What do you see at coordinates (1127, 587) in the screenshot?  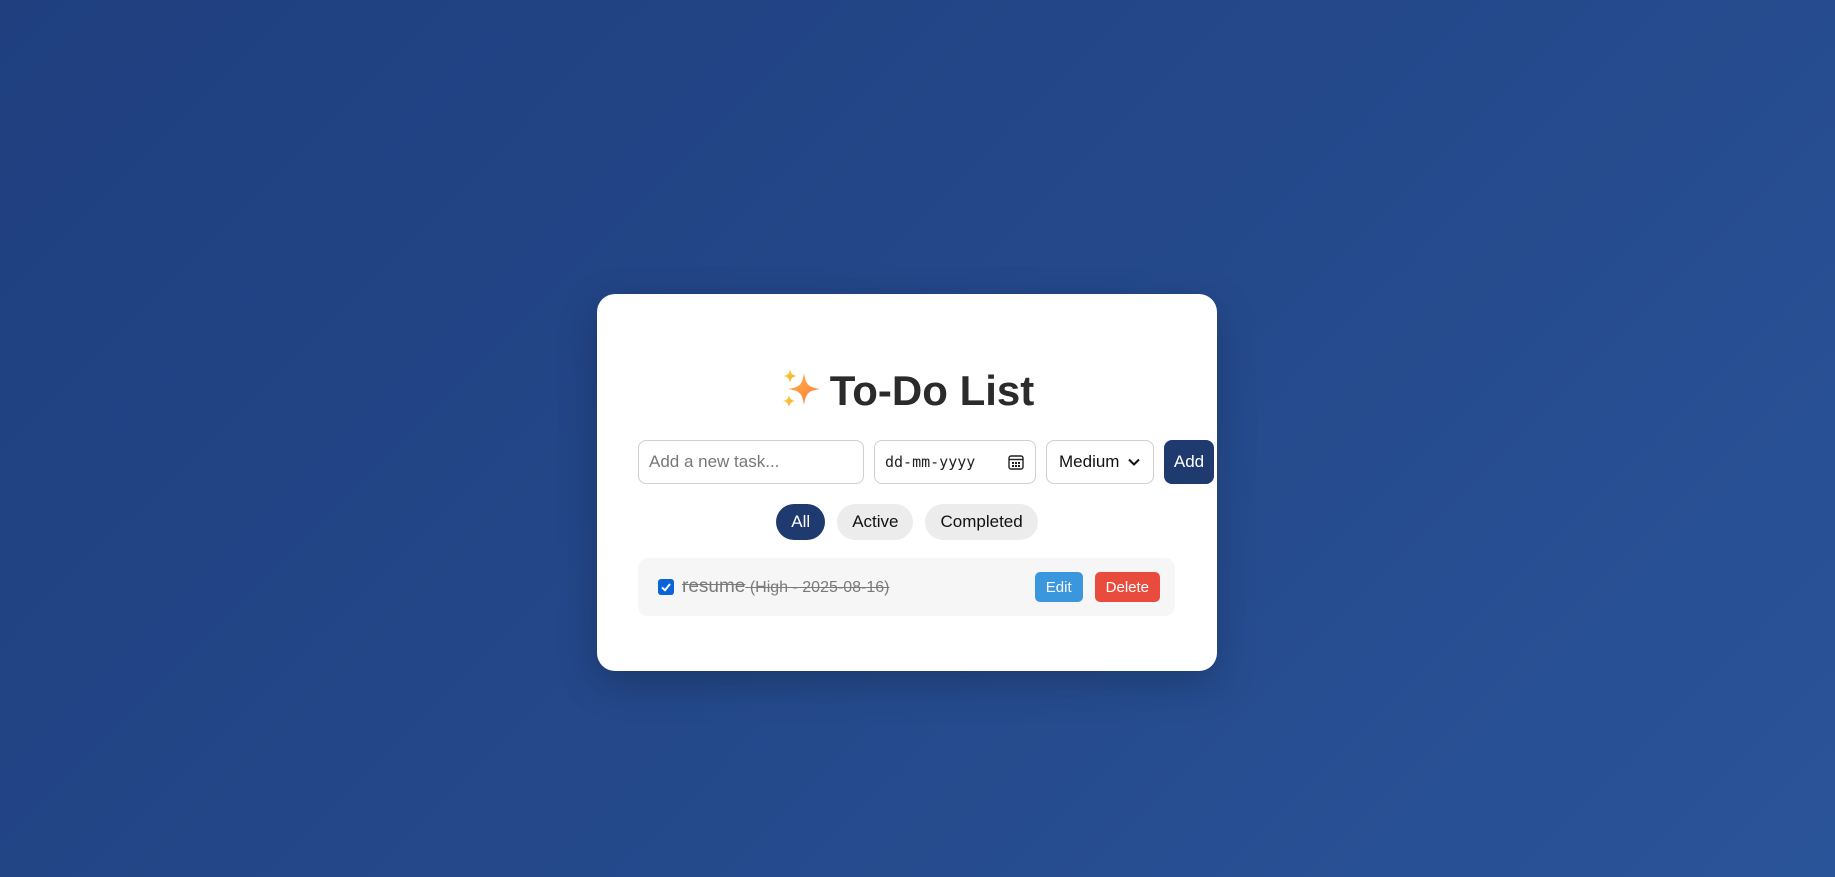 I see `delete-button: Delete` at bounding box center [1127, 587].